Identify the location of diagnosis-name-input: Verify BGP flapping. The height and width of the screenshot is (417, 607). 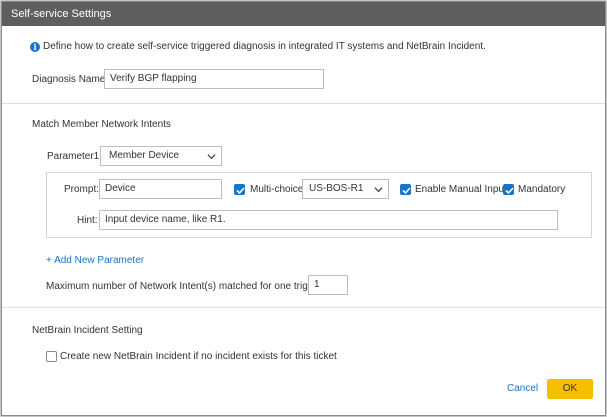
(214, 79).